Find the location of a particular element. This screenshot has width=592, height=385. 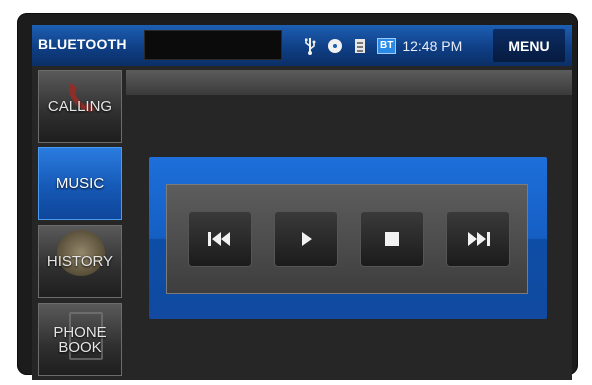

next-track-icon is located at coordinates (479, 239).